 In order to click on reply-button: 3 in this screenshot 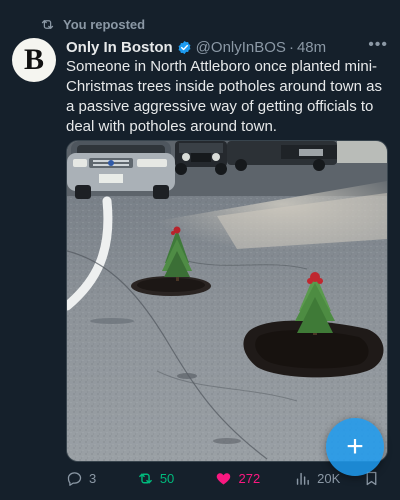, I will do `click(101, 478)`.